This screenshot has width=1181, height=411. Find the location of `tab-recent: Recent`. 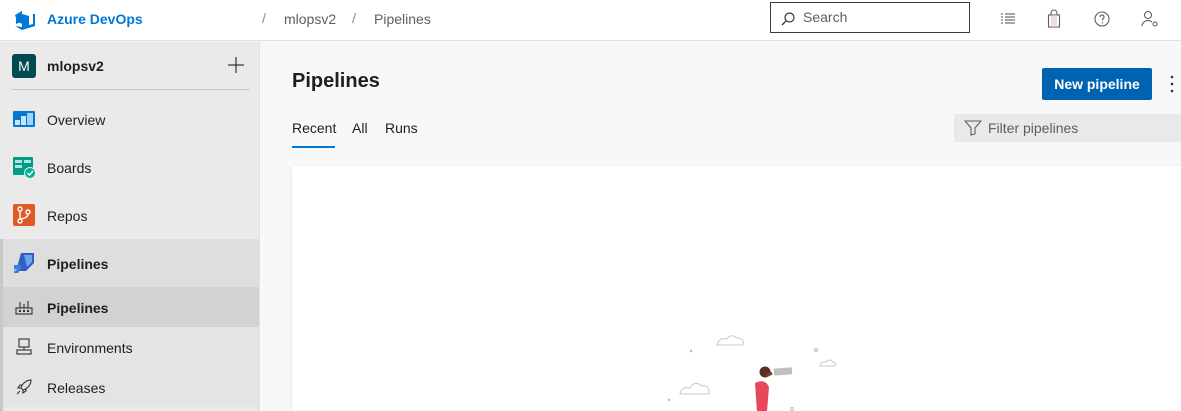

tab-recent: Recent is located at coordinates (314, 128).